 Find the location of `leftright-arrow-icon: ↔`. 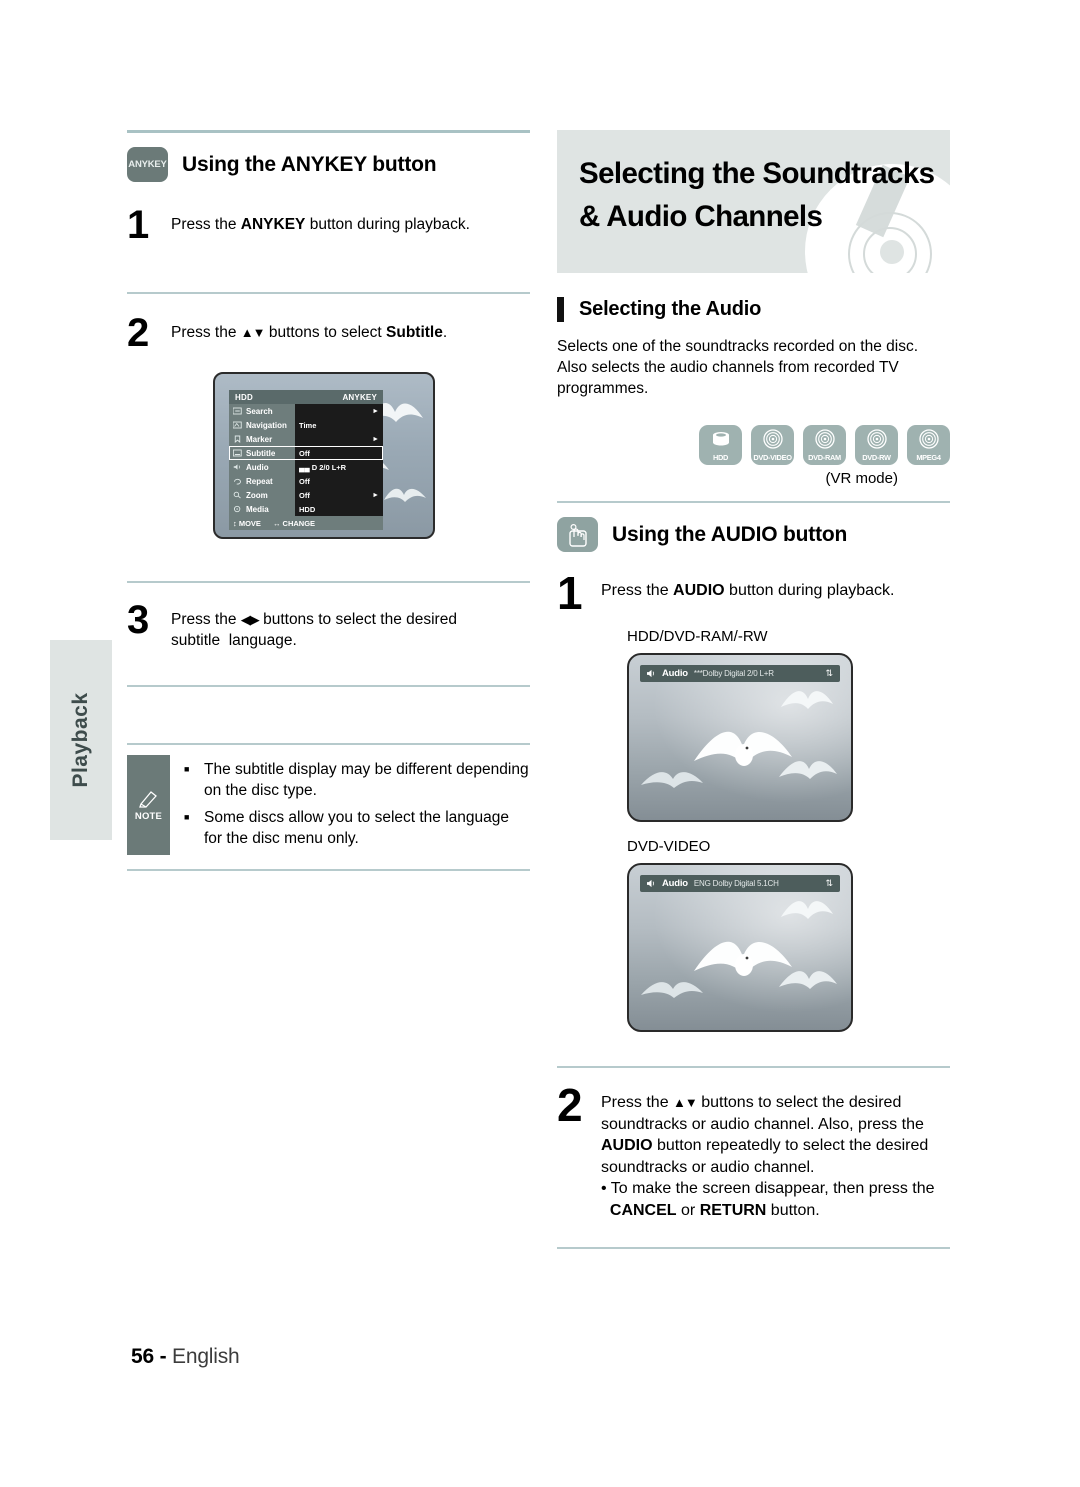

leftright-arrow-icon: ↔ is located at coordinates (276, 523).